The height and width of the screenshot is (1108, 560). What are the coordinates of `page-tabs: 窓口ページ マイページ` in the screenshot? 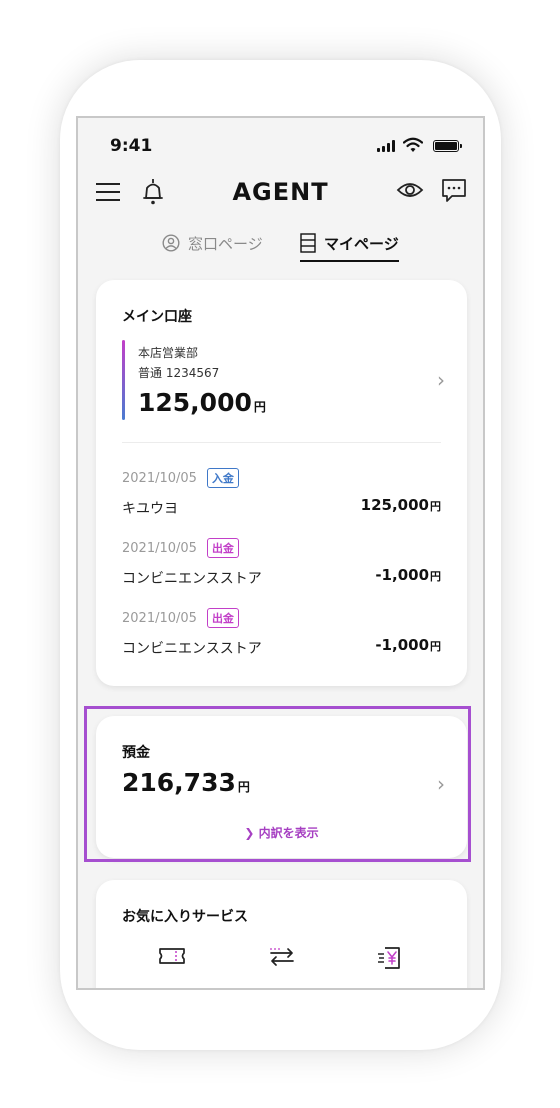 It's located at (280, 244).